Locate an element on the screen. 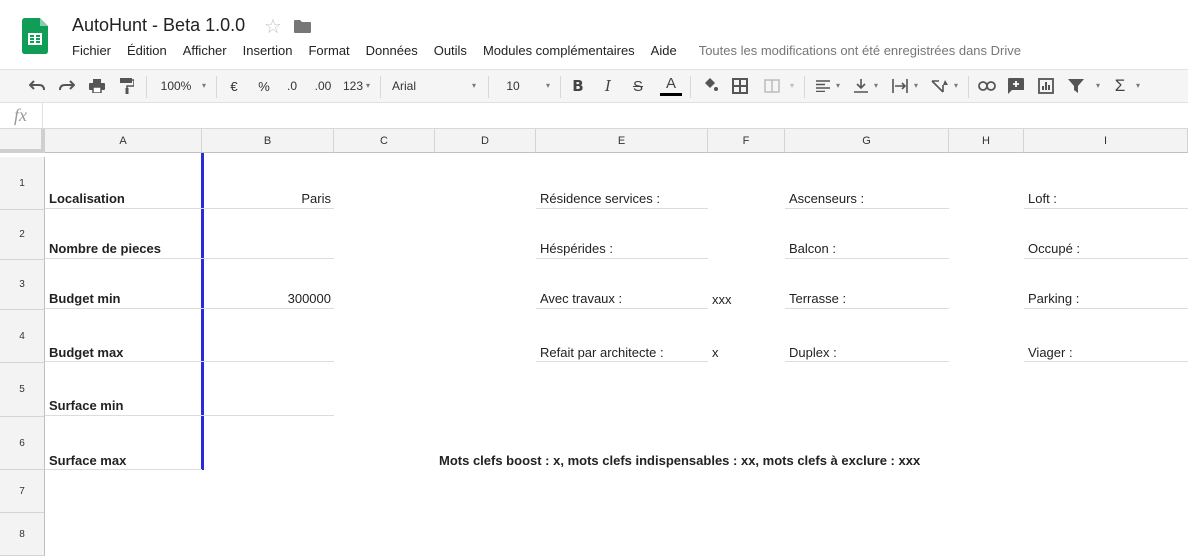  sheets-logo-icon is located at coordinates (35, 36).